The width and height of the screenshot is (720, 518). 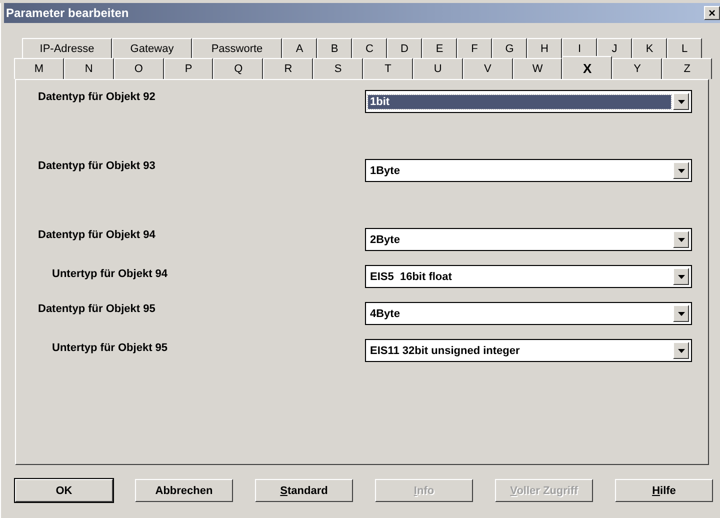 What do you see at coordinates (544, 48) in the screenshot?
I see `tab: H` at bounding box center [544, 48].